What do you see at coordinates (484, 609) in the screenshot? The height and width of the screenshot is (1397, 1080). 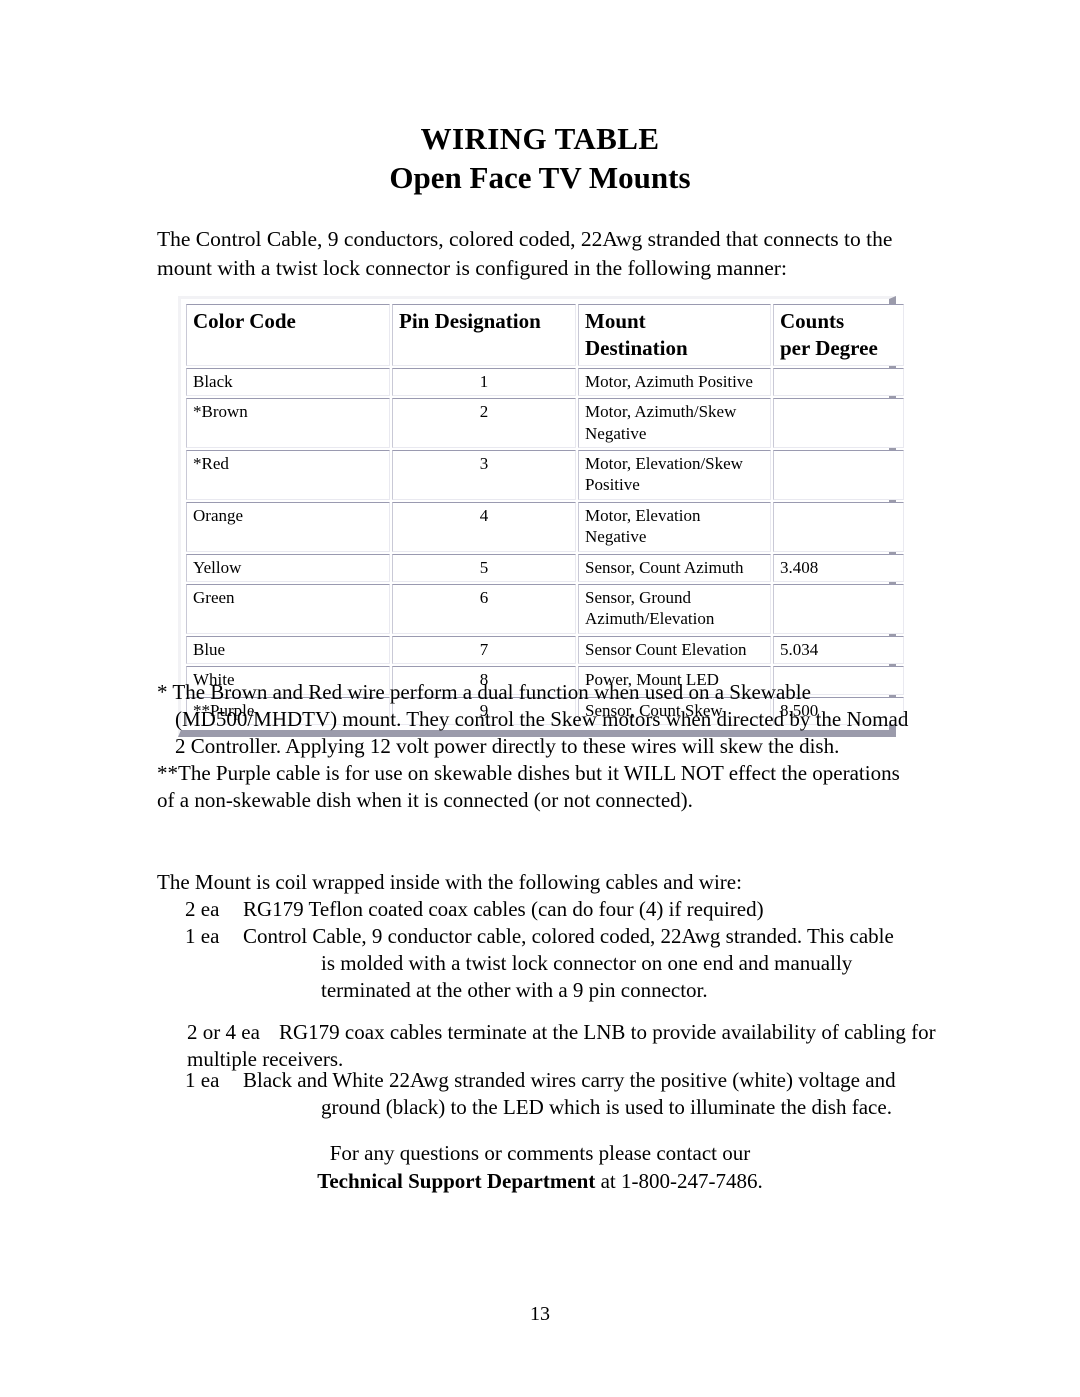 I see `cell-pin: 6` at bounding box center [484, 609].